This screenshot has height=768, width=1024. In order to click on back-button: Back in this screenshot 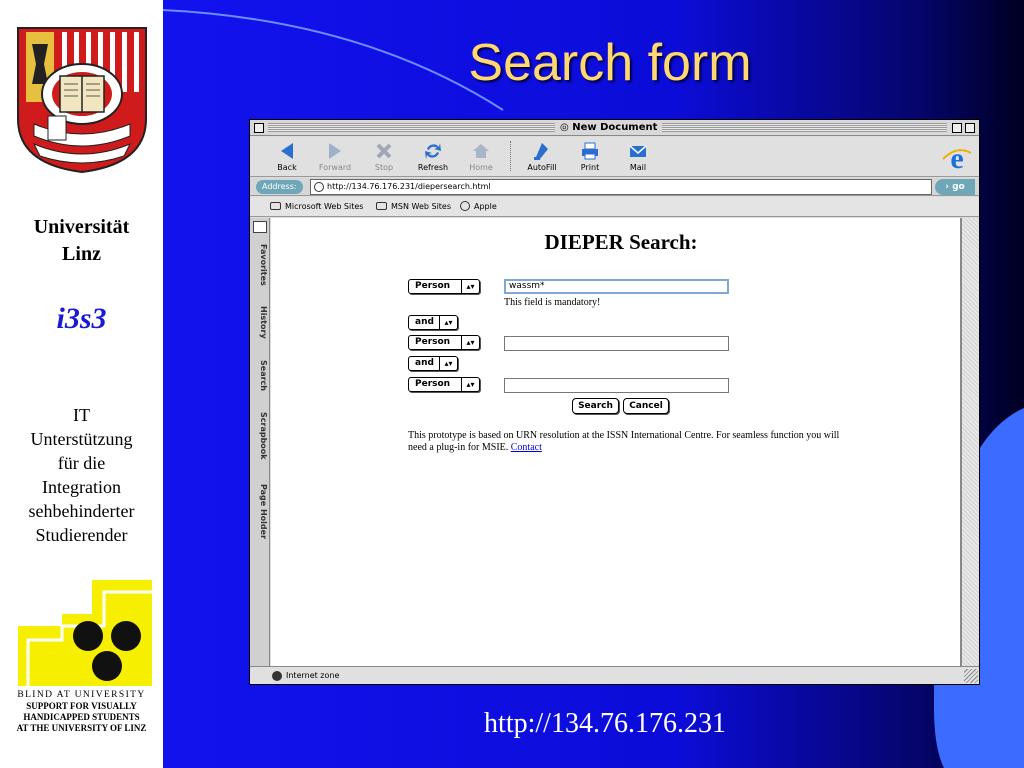, I will do `click(287, 157)`.